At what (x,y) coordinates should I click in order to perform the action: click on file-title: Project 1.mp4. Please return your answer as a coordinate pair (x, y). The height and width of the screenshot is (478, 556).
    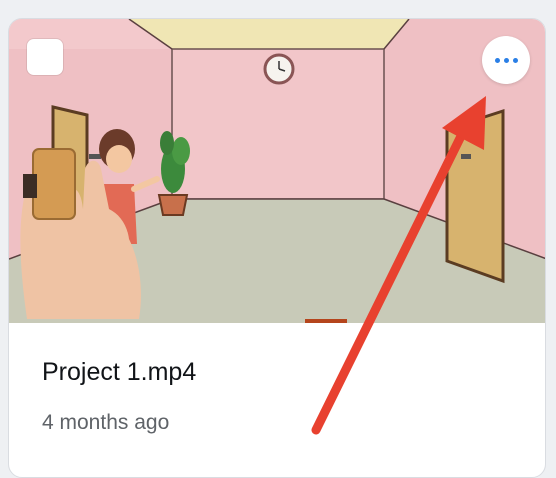
    Looking at the image, I should click on (119, 372).